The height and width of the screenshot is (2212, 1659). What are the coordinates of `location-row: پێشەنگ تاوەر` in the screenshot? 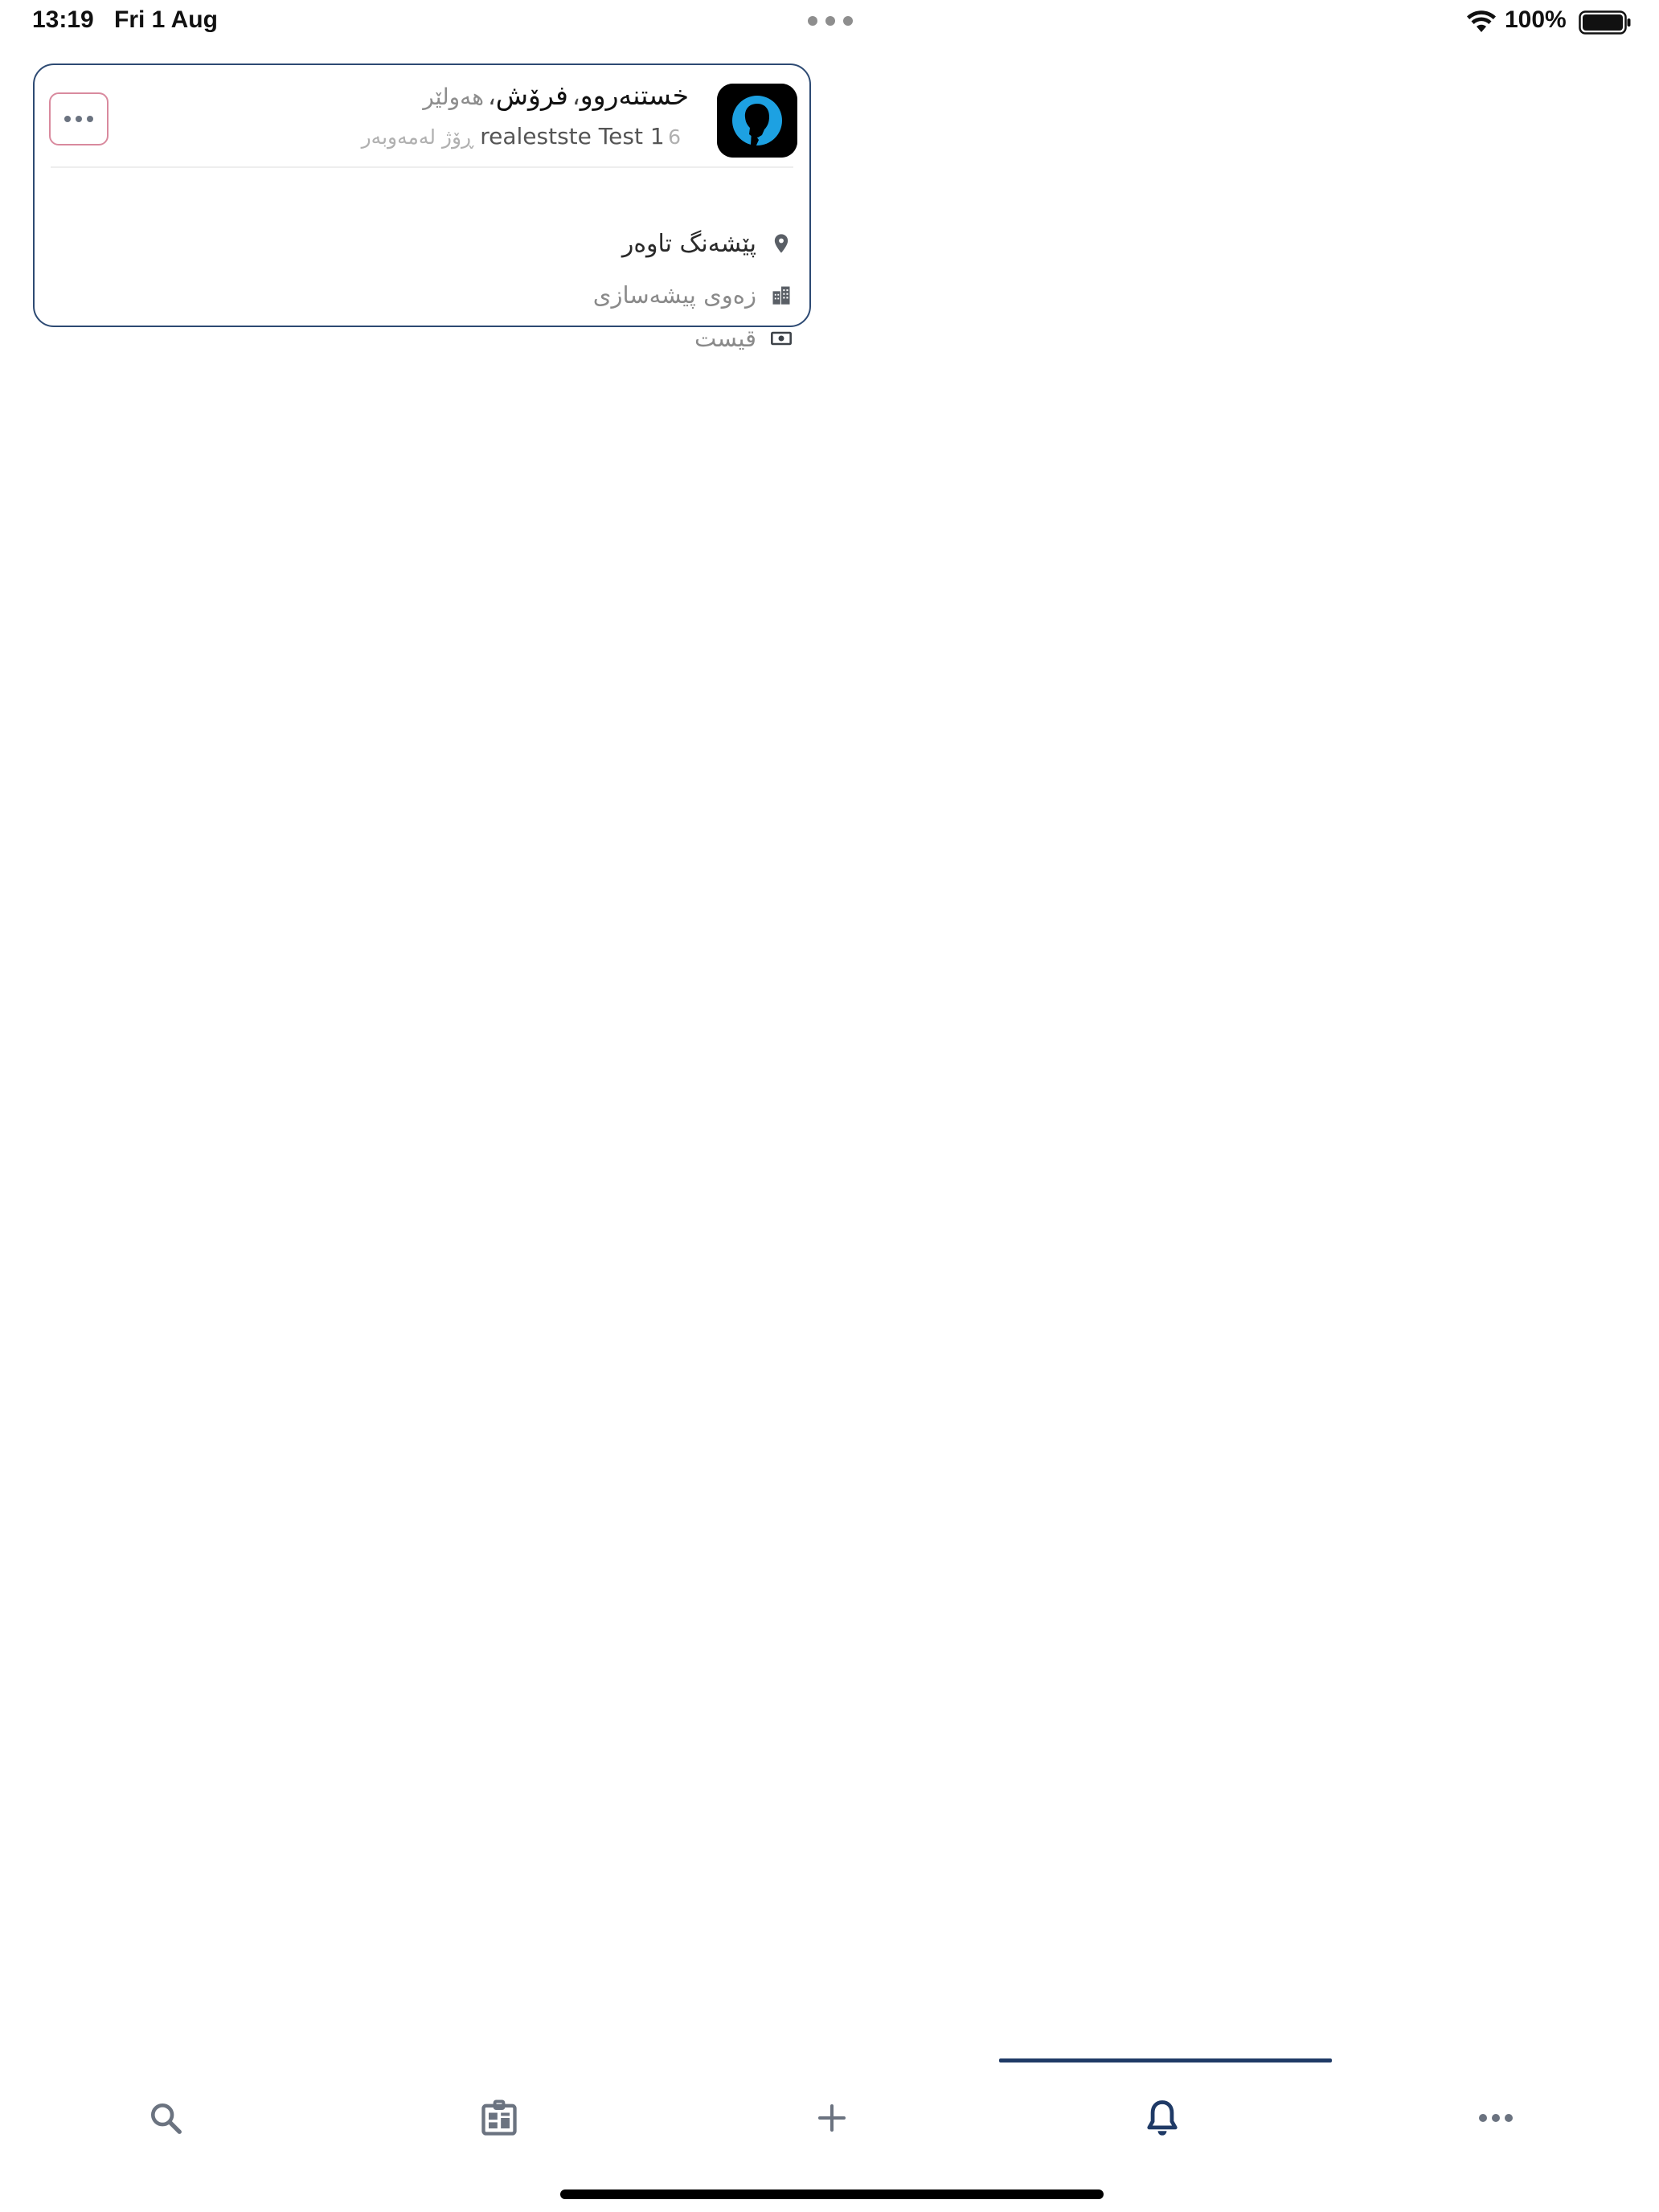 It's located at (707, 243).